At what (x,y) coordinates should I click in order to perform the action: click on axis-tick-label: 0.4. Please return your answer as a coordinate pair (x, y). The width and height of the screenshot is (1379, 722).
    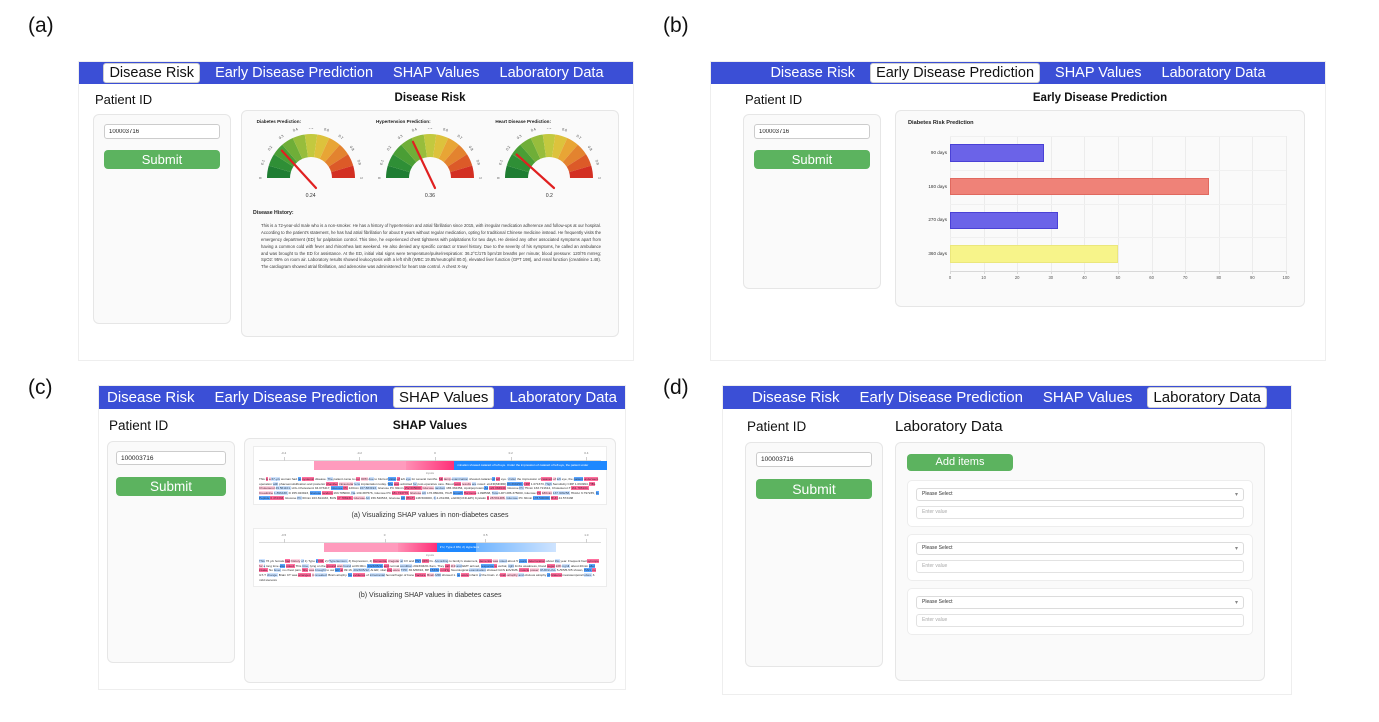
    Looking at the image, I should click on (586, 453).